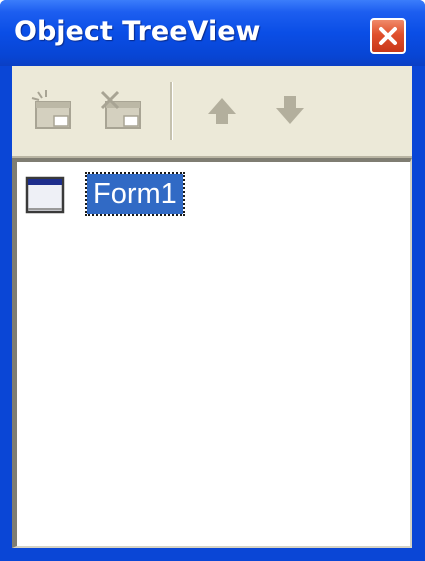  I want to click on title-bar: Object TreeView, so click(212, 33).